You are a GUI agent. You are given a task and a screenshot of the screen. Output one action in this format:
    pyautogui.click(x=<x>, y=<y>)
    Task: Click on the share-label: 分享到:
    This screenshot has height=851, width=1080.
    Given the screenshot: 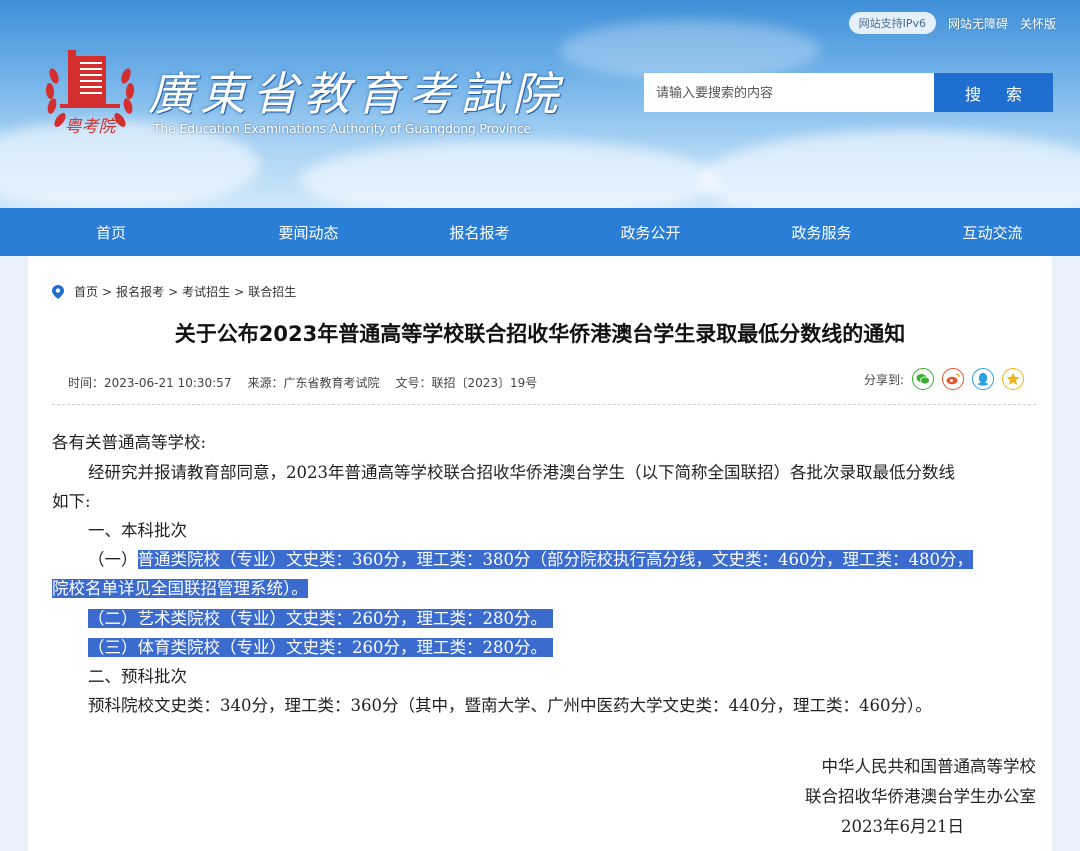 What is the action you would take?
    pyautogui.click(x=884, y=379)
    